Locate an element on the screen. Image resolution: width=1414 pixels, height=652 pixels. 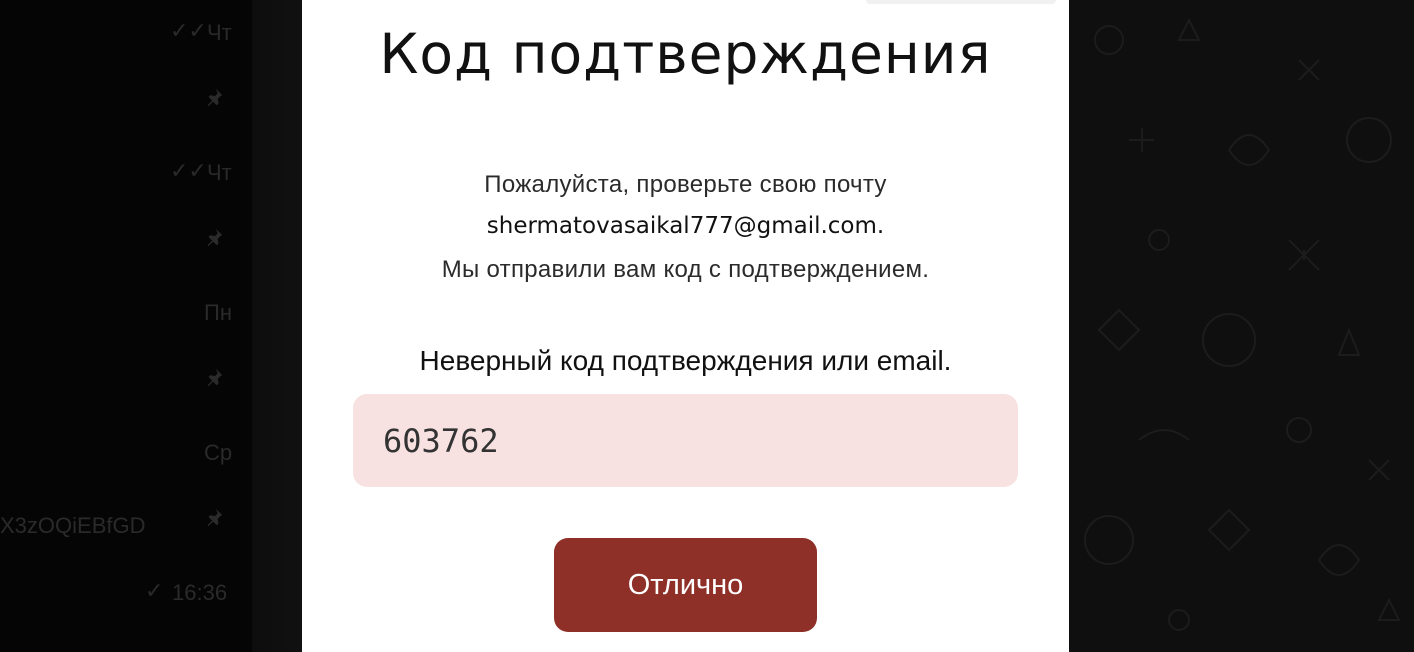
check-icon: ✓ is located at coordinates (154, 591).